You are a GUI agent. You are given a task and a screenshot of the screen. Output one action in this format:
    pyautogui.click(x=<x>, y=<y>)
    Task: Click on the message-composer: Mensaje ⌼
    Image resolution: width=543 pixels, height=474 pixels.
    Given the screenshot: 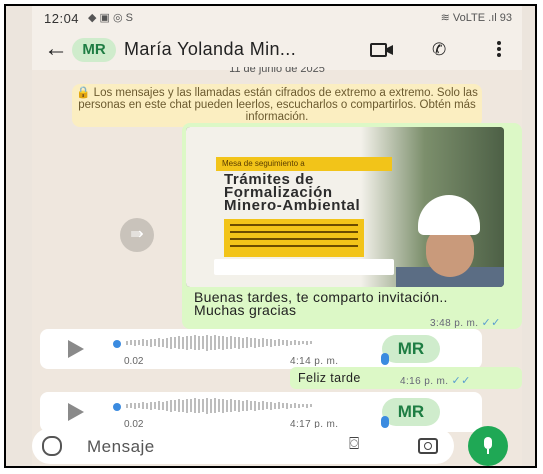 What is the action you would take?
    pyautogui.click(x=243, y=446)
    